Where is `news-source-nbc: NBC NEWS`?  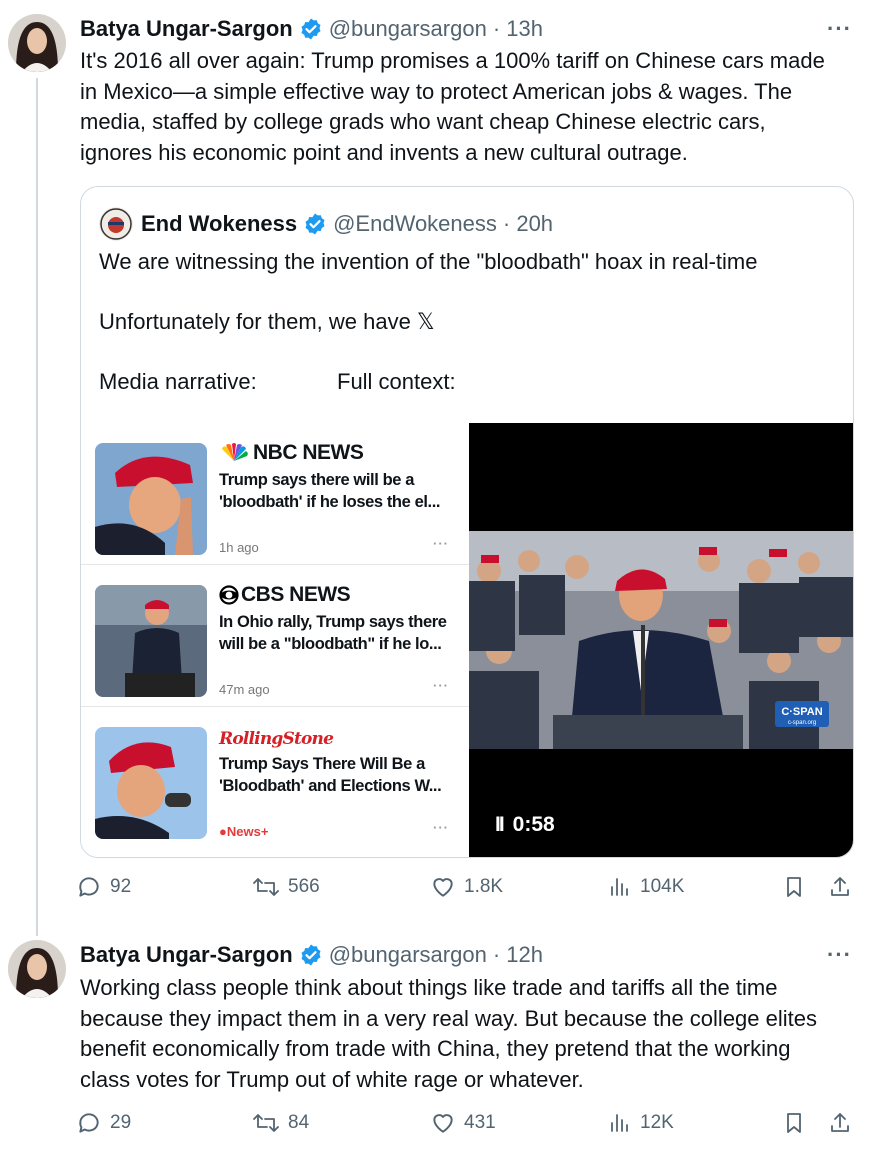 news-source-nbc: NBC NEWS is located at coordinates (291, 453).